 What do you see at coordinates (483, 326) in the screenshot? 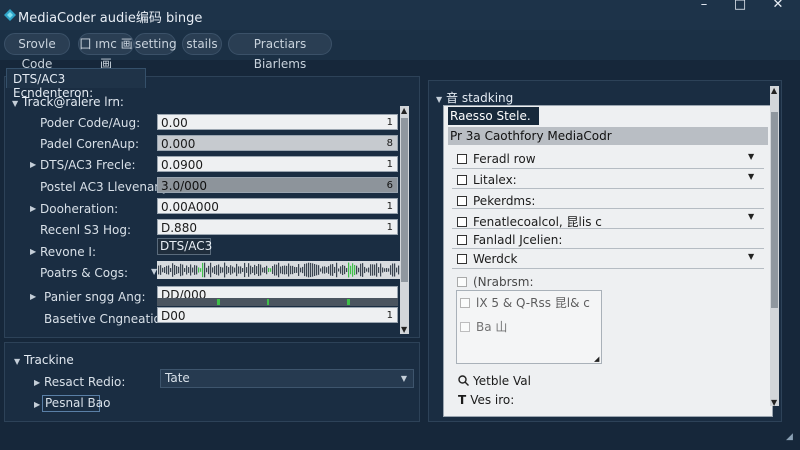
I see `nested-list-item: Ba 山` at bounding box center [483, 326].